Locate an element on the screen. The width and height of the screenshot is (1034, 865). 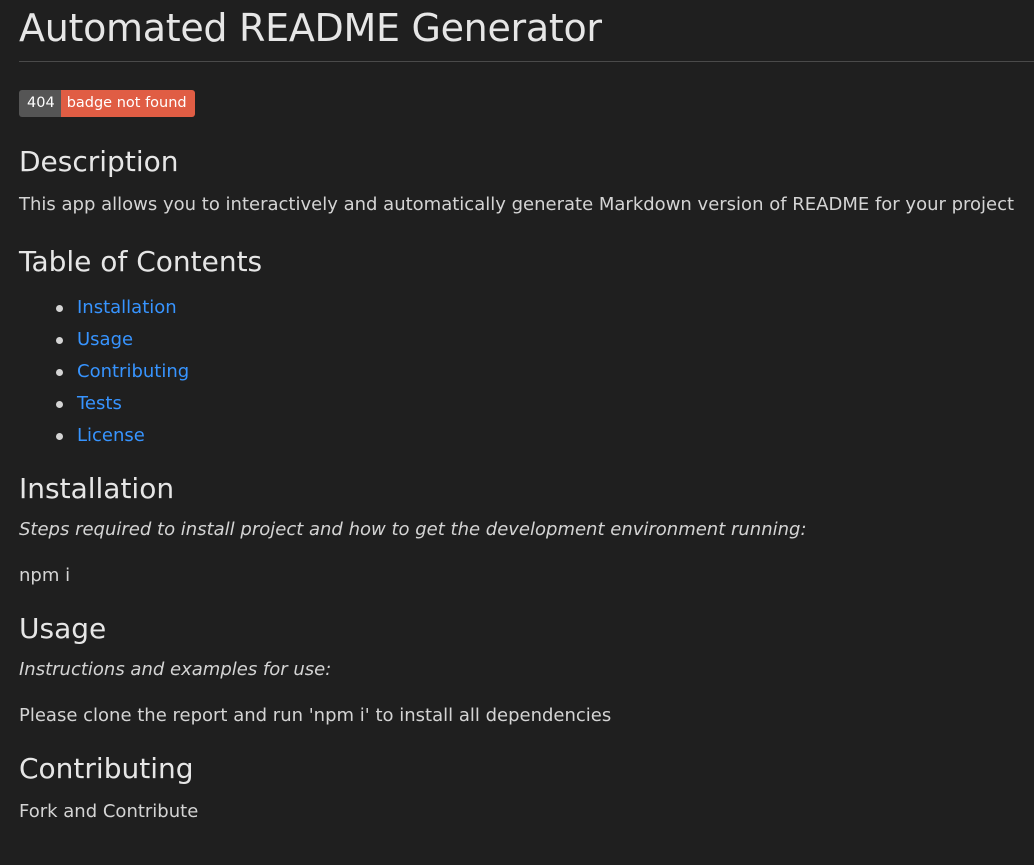
toc-item-usage: Usage is located at coordinates (526, 340).